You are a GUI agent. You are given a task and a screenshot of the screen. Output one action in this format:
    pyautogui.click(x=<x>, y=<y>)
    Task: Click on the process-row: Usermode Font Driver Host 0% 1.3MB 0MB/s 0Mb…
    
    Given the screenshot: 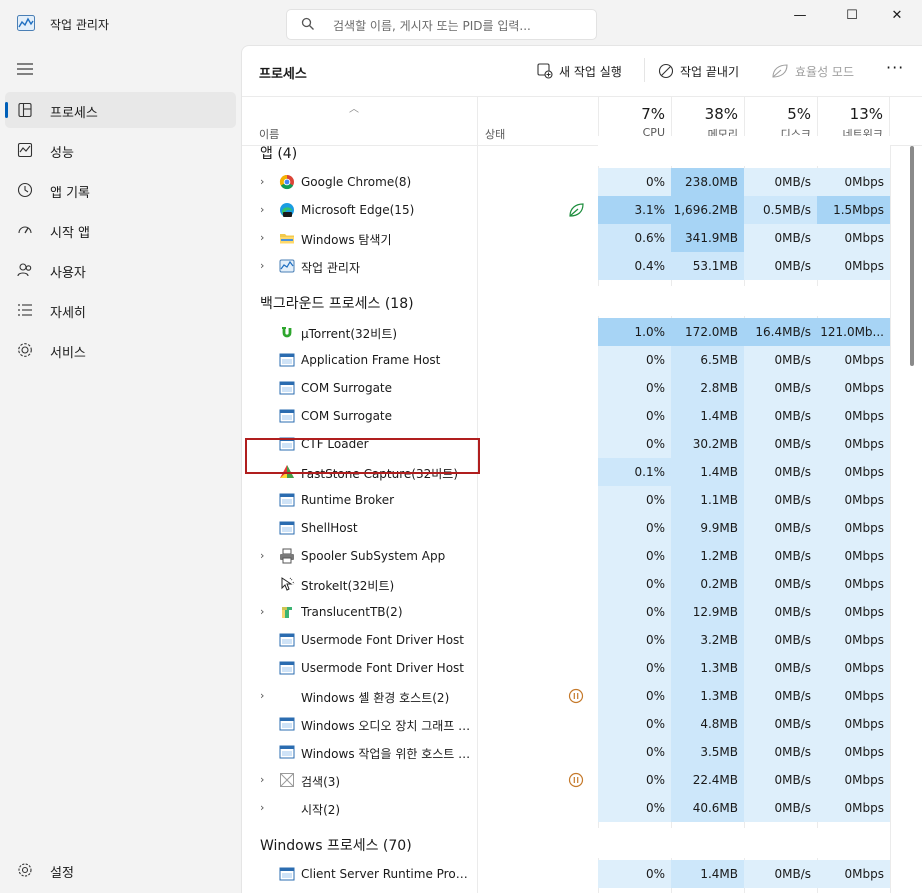 What is the action you would take?
    pyautogui.click(x=566, y=668)
    